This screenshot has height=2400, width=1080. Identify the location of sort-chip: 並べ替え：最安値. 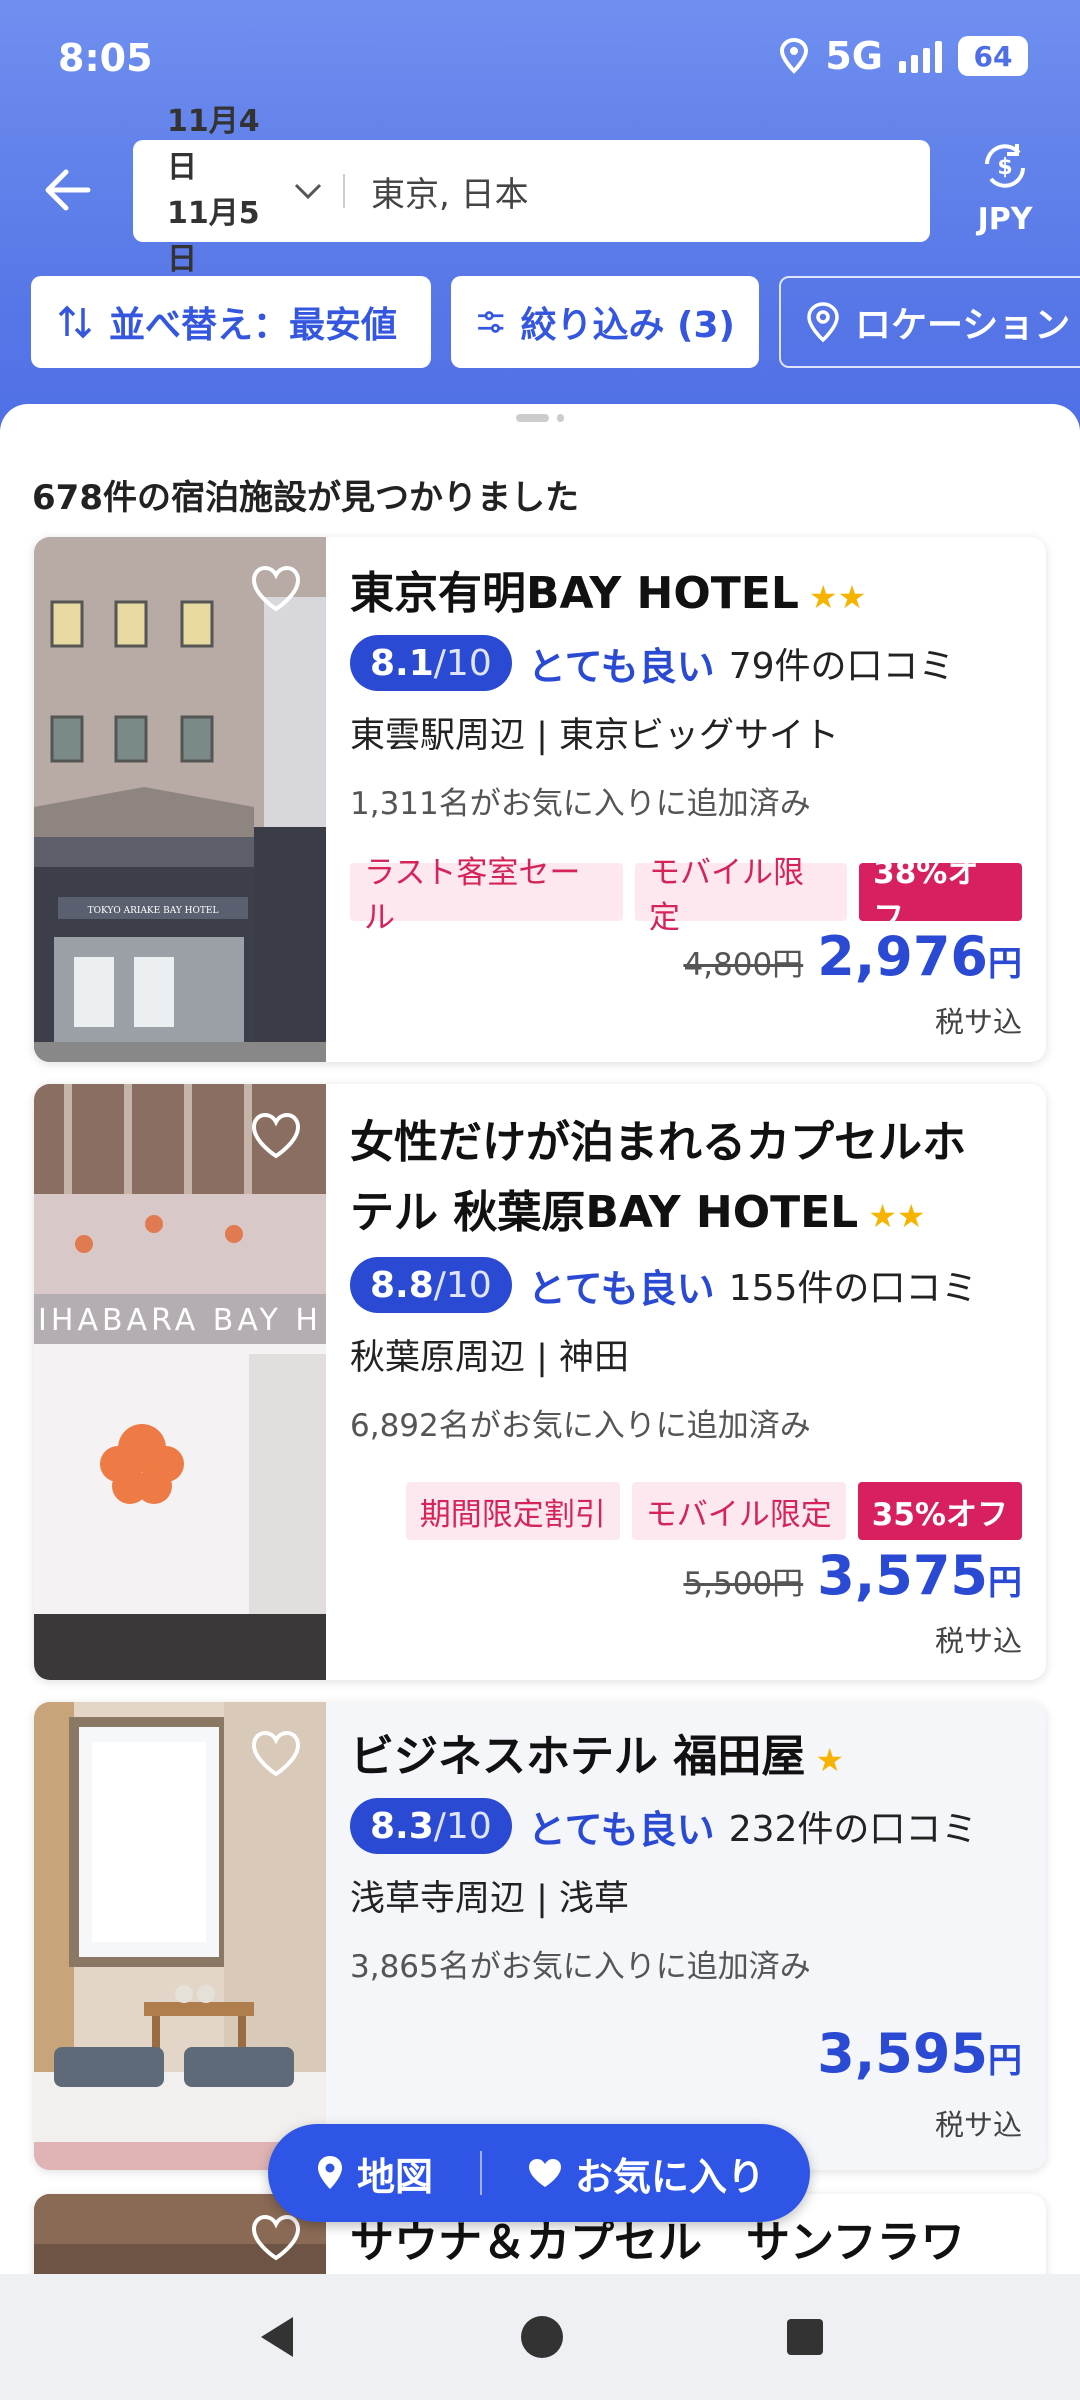
(231, 322).